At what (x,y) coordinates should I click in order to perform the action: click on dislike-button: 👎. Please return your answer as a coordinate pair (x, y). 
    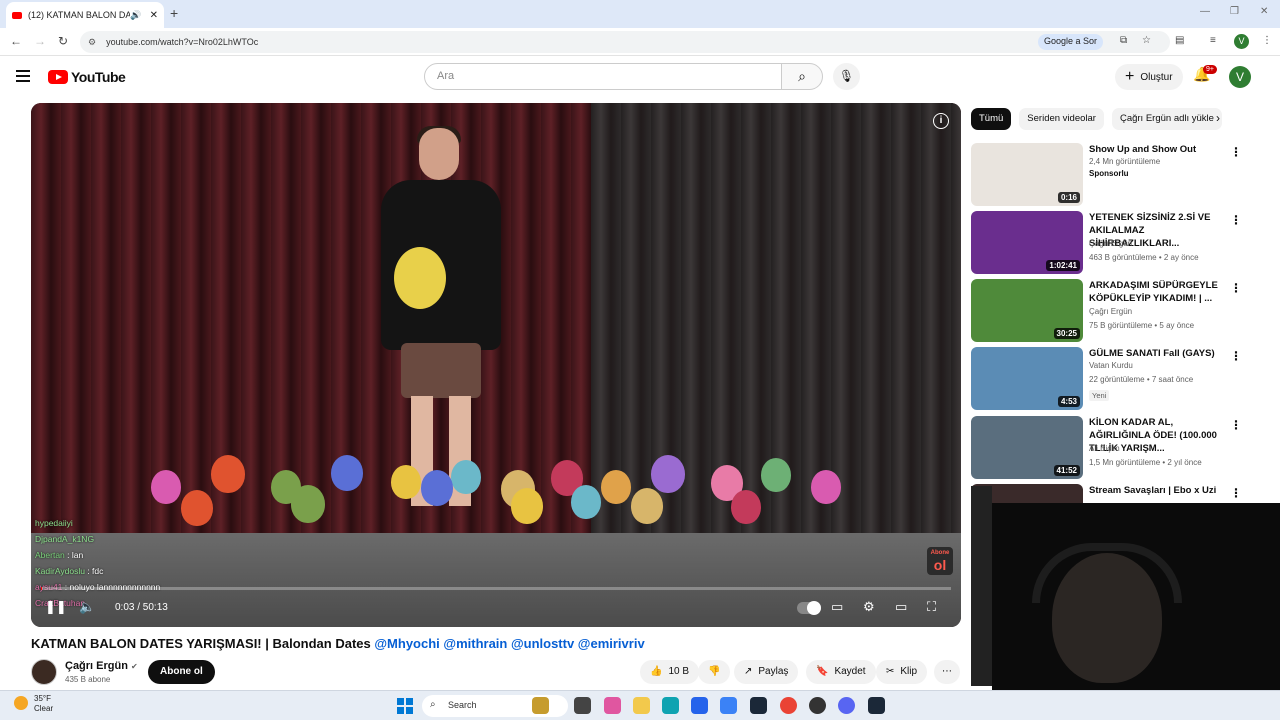
    Looking at the image, I should click on (714, 672).